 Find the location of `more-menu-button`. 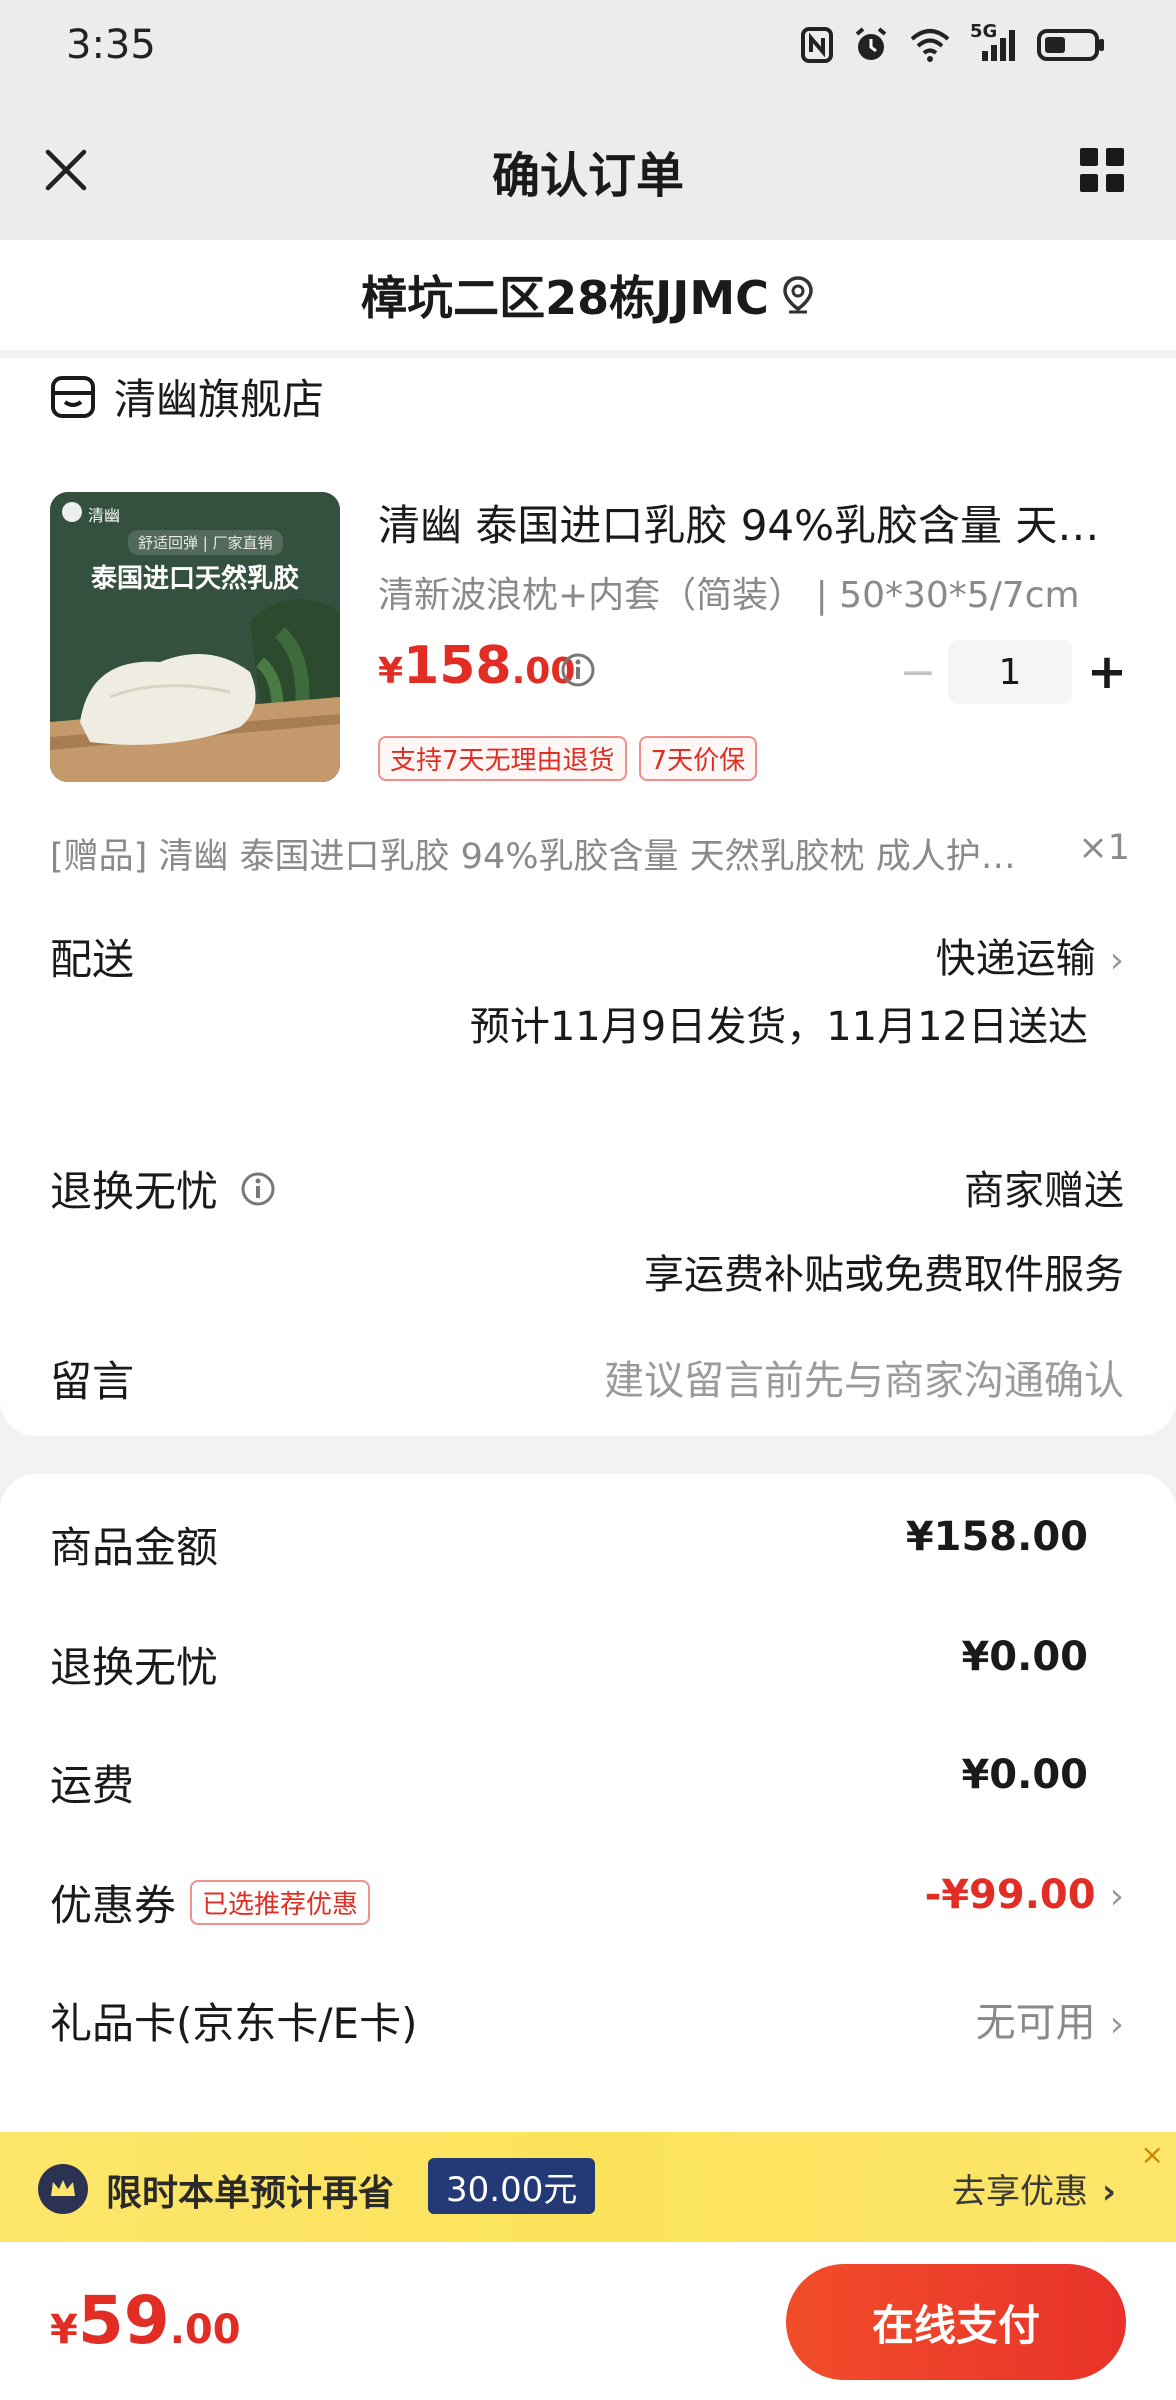

more-menu-button is located at coordinates (1102, 170).